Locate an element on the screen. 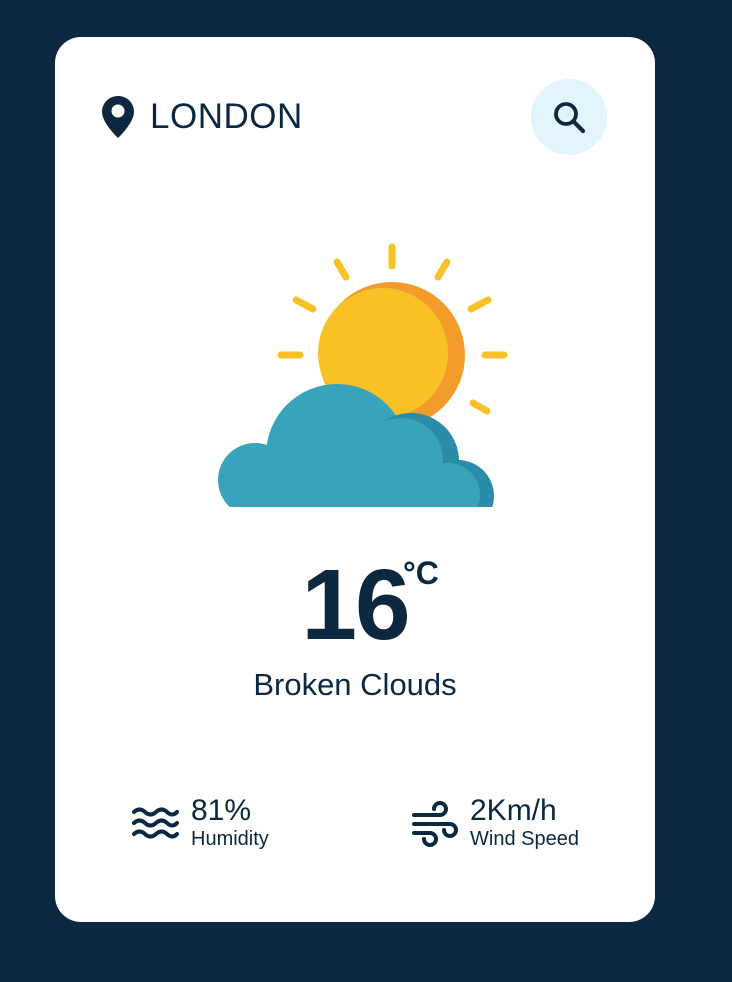  city-name: LONDON is located at coordinates (226, 116).